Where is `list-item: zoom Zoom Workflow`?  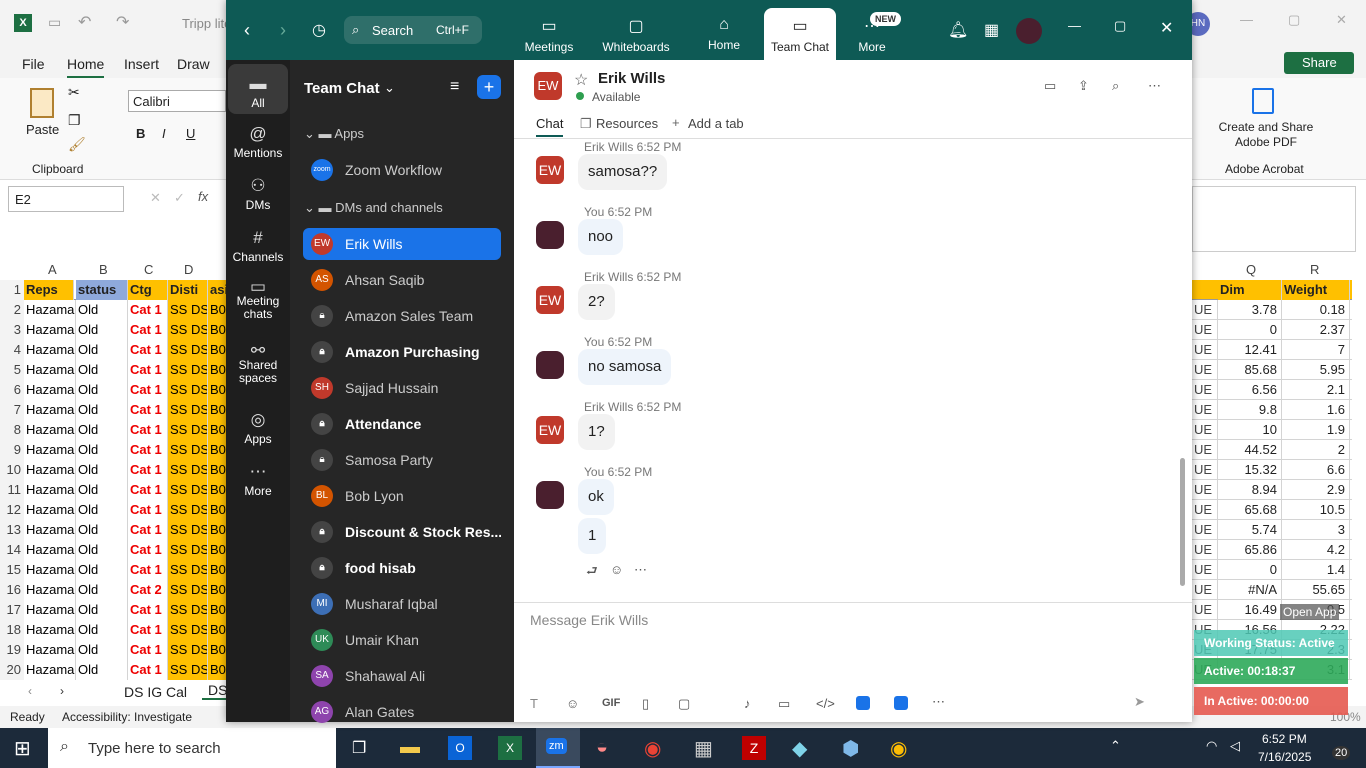
list-item: zoom Zoom Workflow is located at coordinates (402, 170).